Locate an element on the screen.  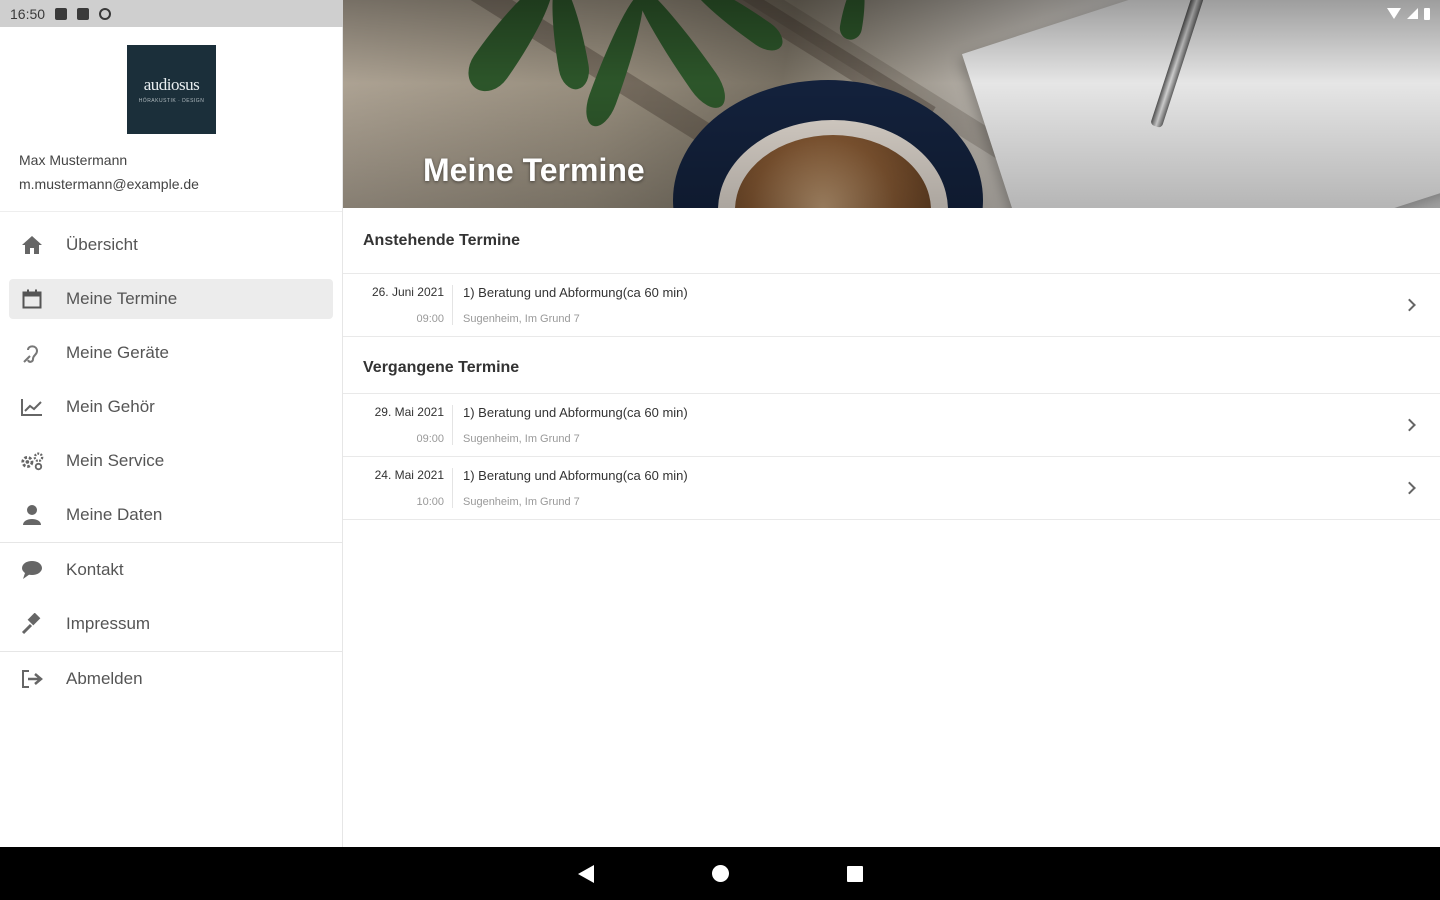
page-title: Meine Termine is located at coordinates (534, 170).